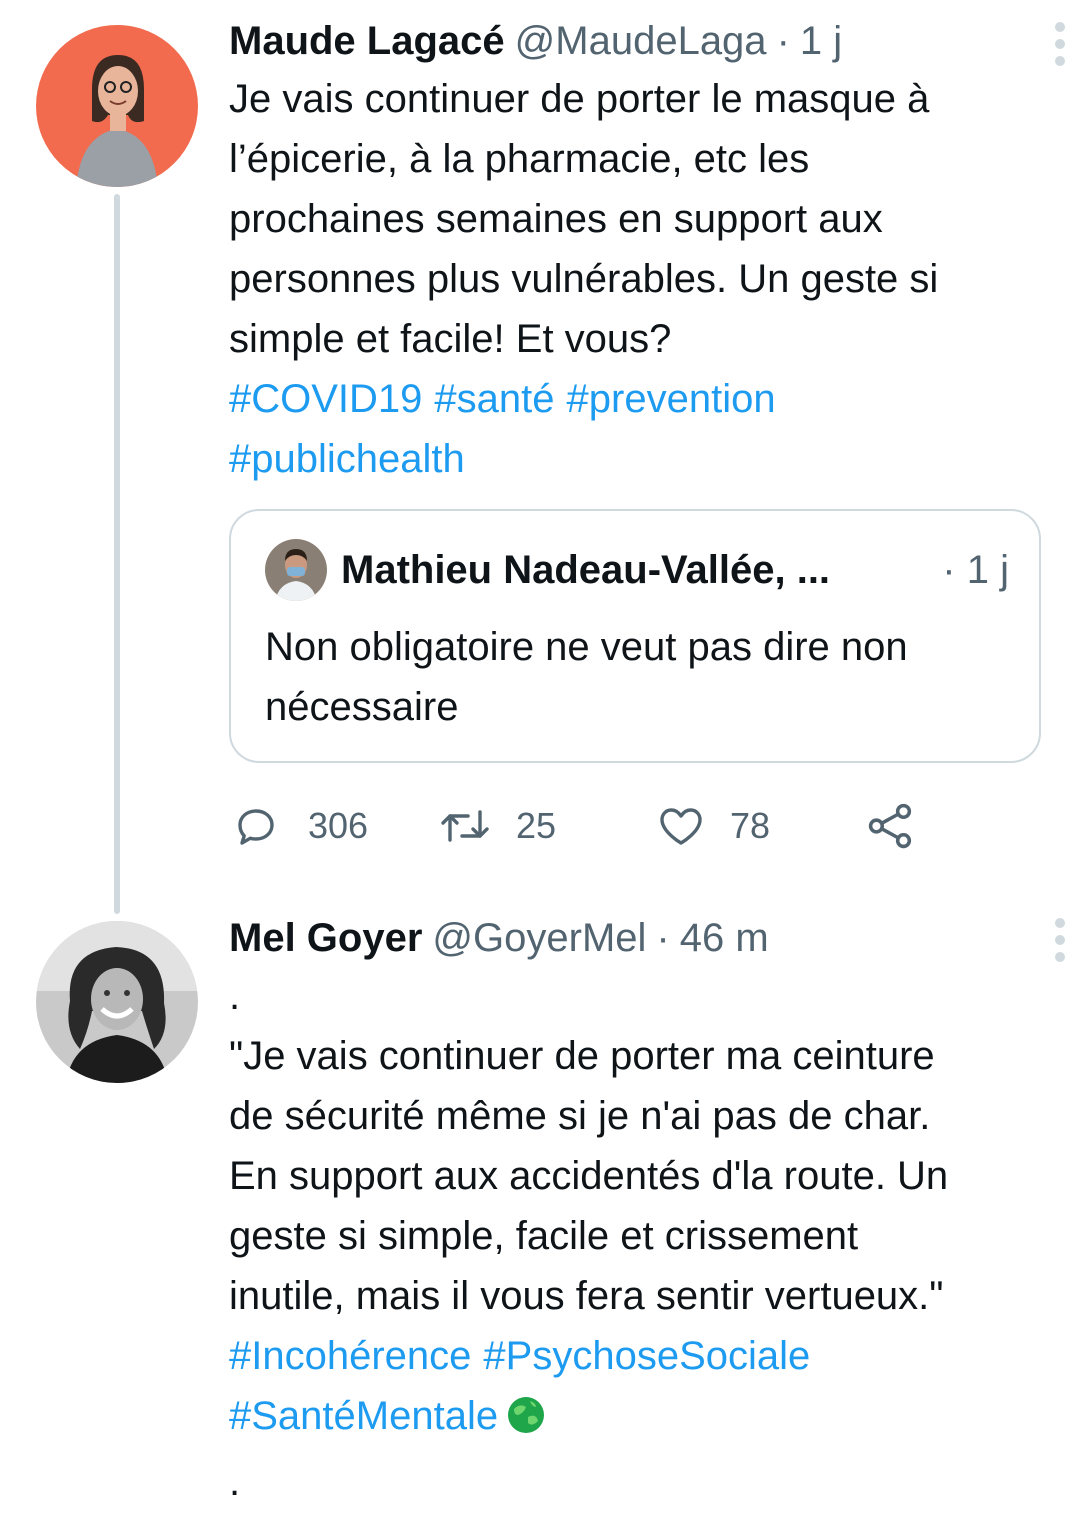 Image resolution: width=1080 pixels, height=1514 pixels. I want to click on like-button: 78, so click(713, 826).